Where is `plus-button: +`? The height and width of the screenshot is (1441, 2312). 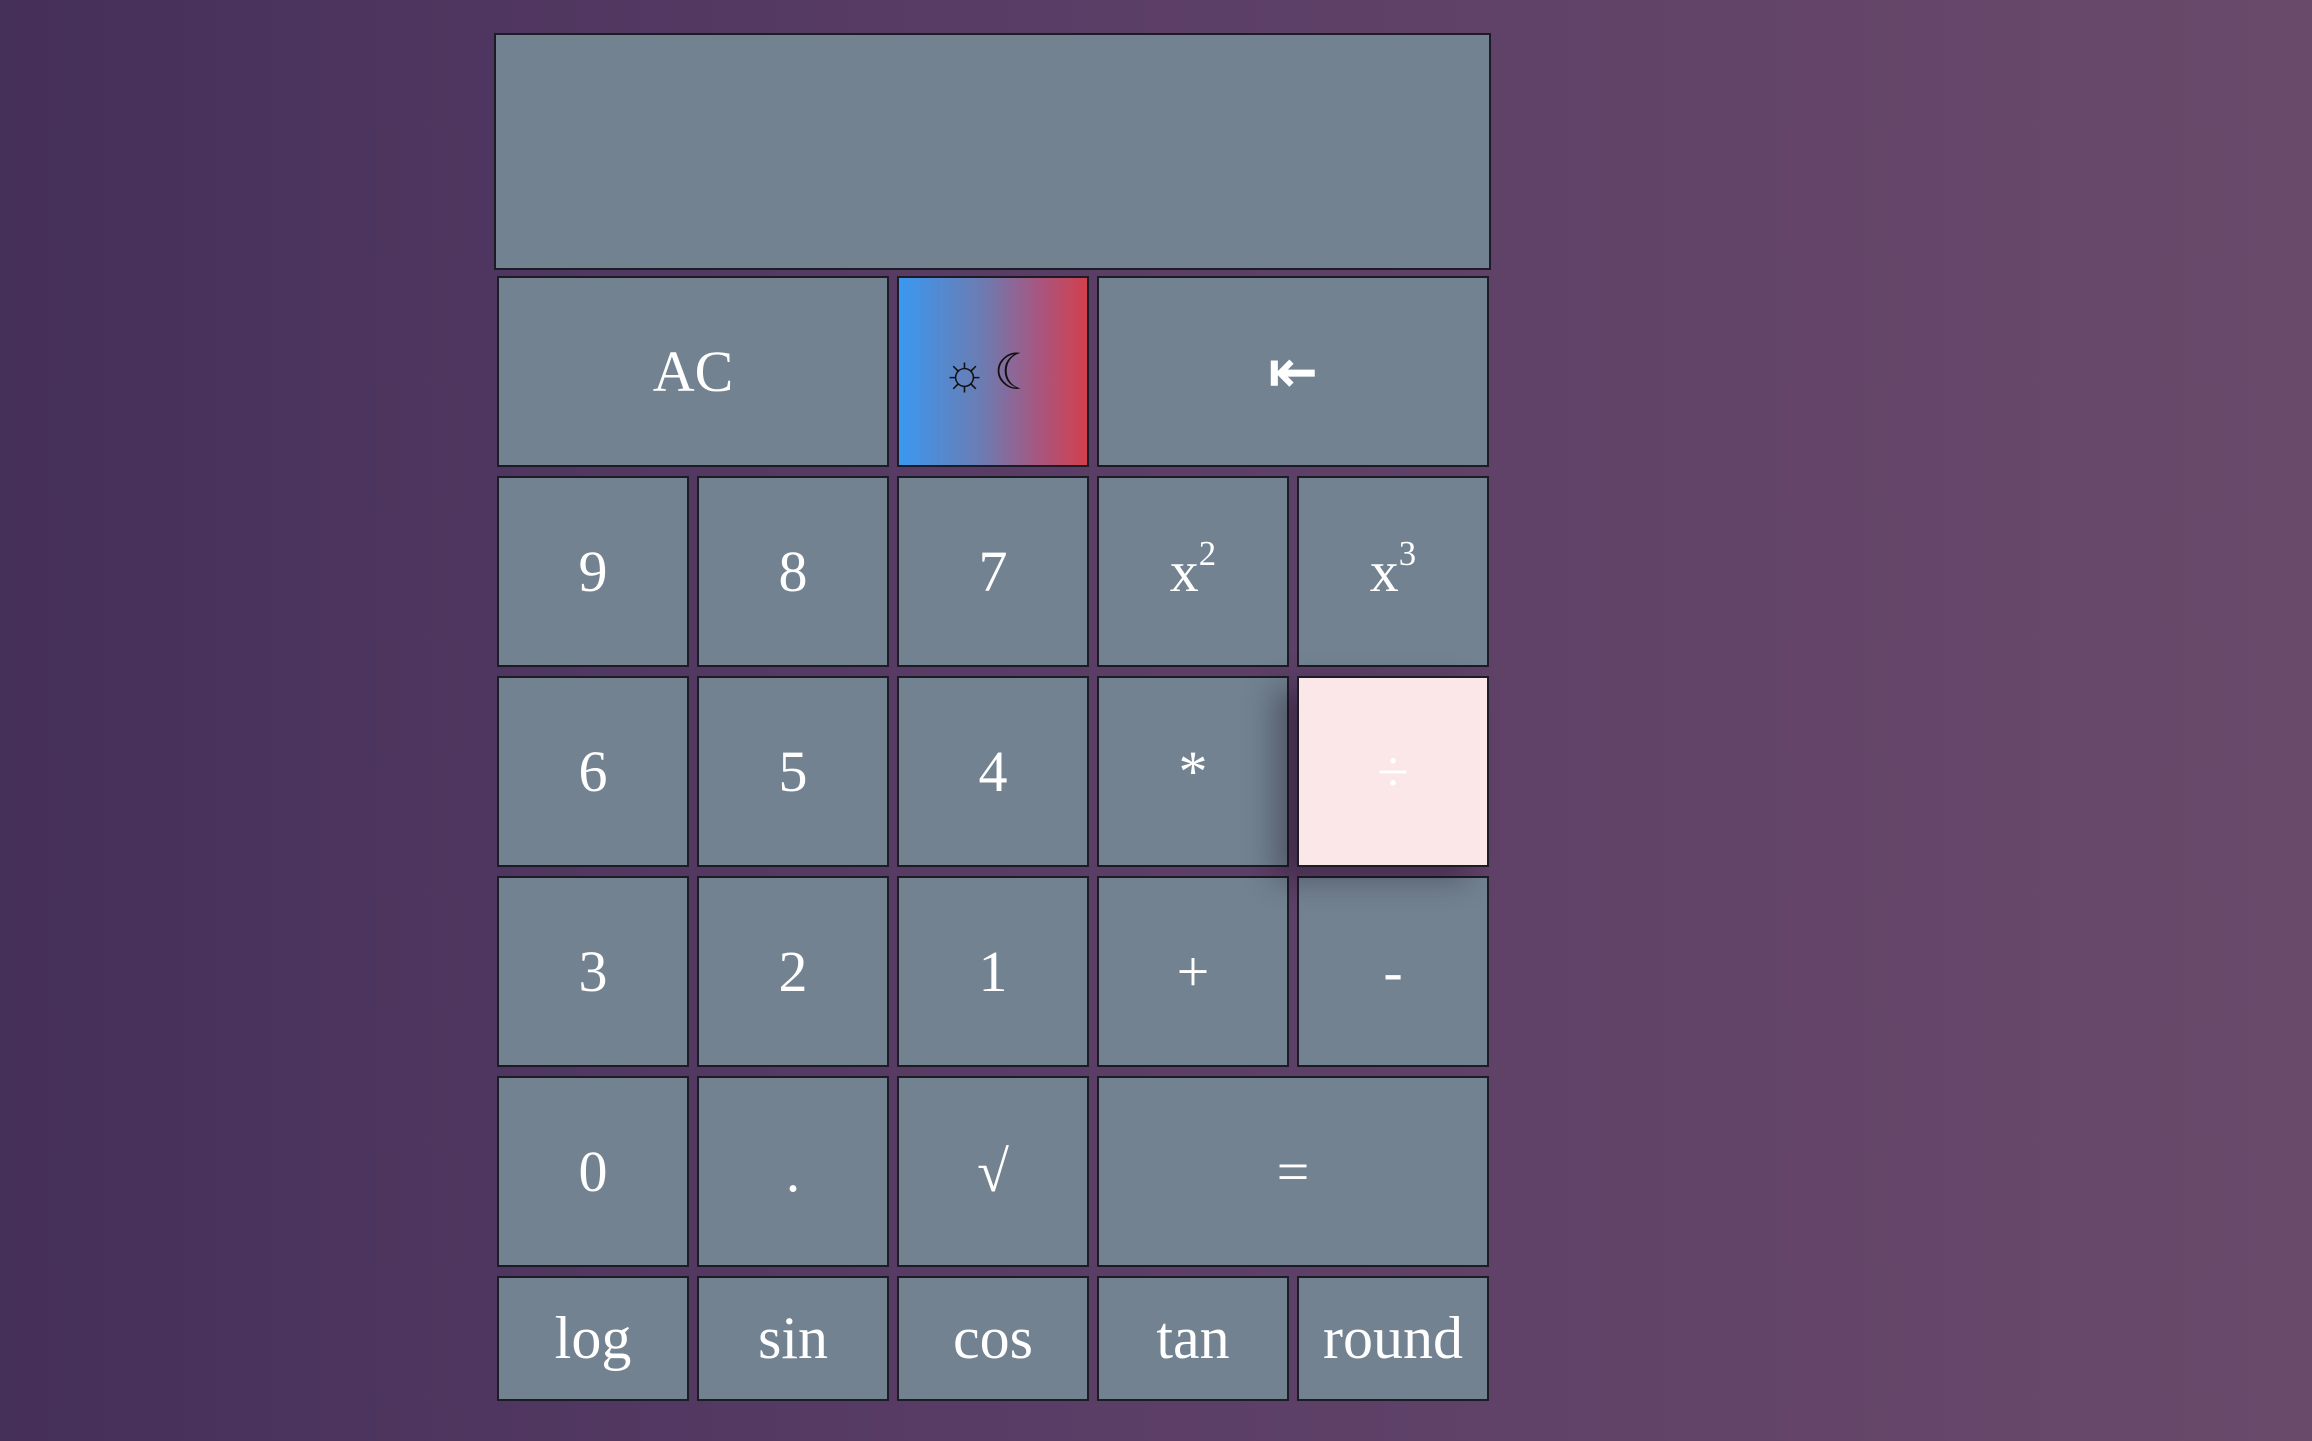 plus-button: + is located at coordinates (1193, 971).